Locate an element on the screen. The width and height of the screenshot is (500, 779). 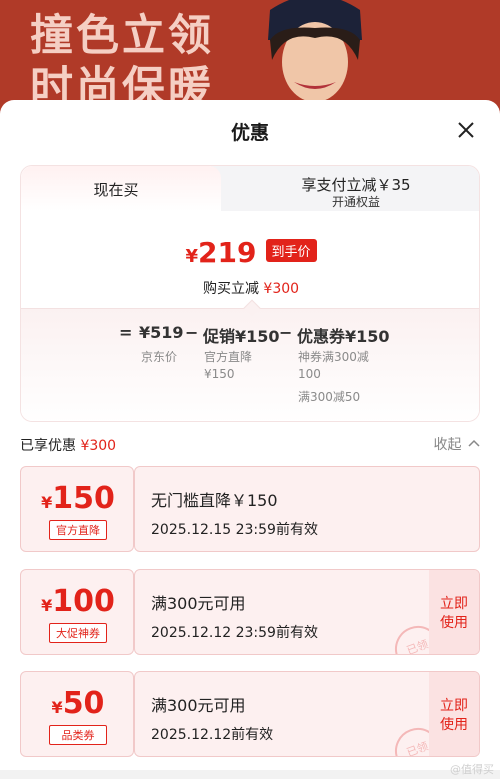
collapse-toggle: 收起 is located at coordinates (457, 444).